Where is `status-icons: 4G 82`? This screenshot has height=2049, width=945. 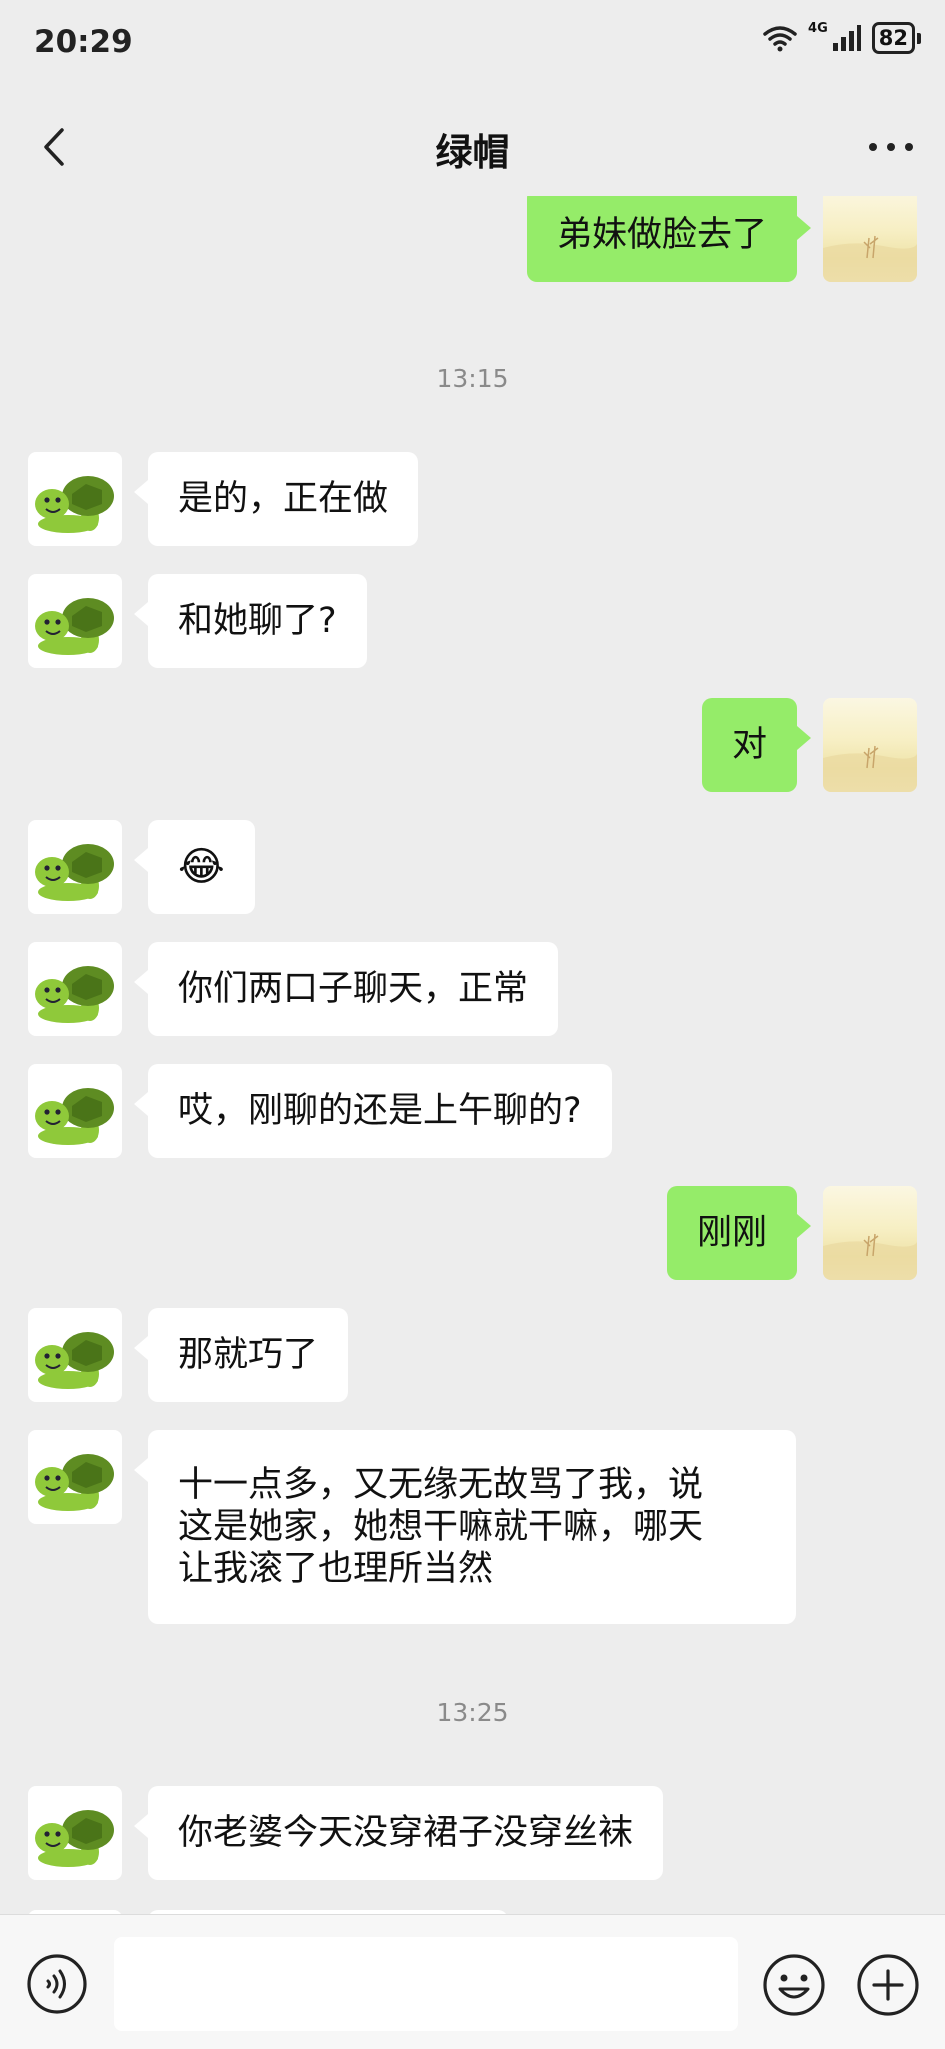
status-icons: 4G 82 is located at coordinates (841, 37).